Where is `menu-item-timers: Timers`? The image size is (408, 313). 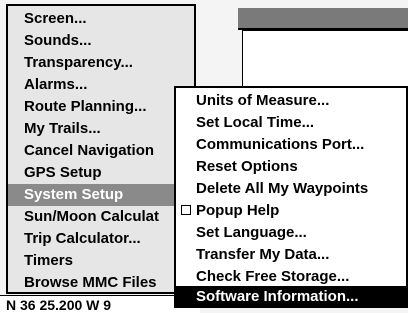
menu-item-timers: Timers is located at coordinates (101, 261).